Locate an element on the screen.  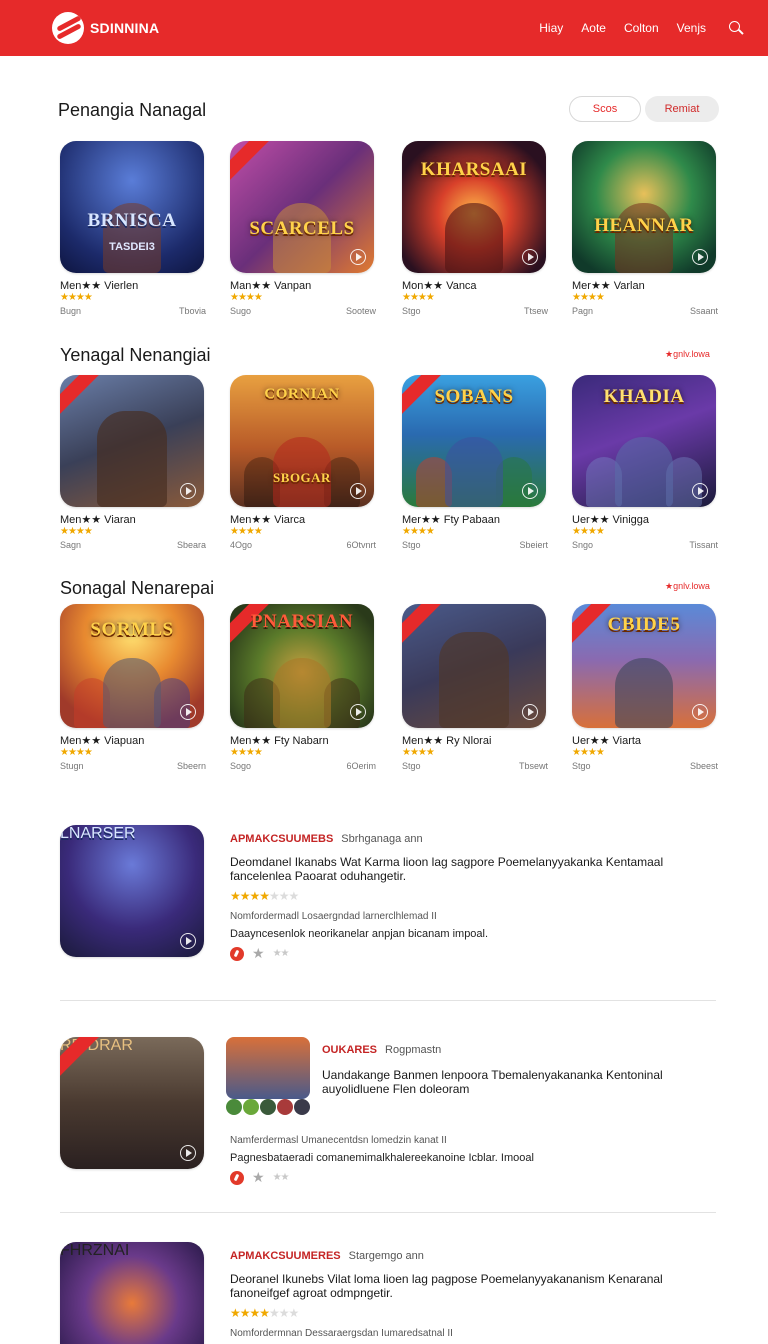
featured-subtitle: Rogpmastn is located at coordinates (413, 1050).